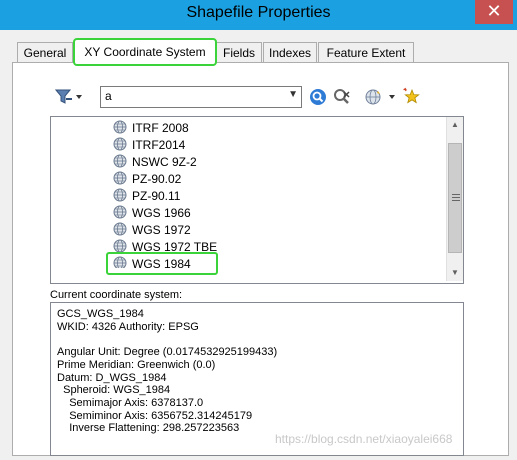  I want to click on tab-xy-coordinate-system: XY Coordinate System, so click(145, 52).